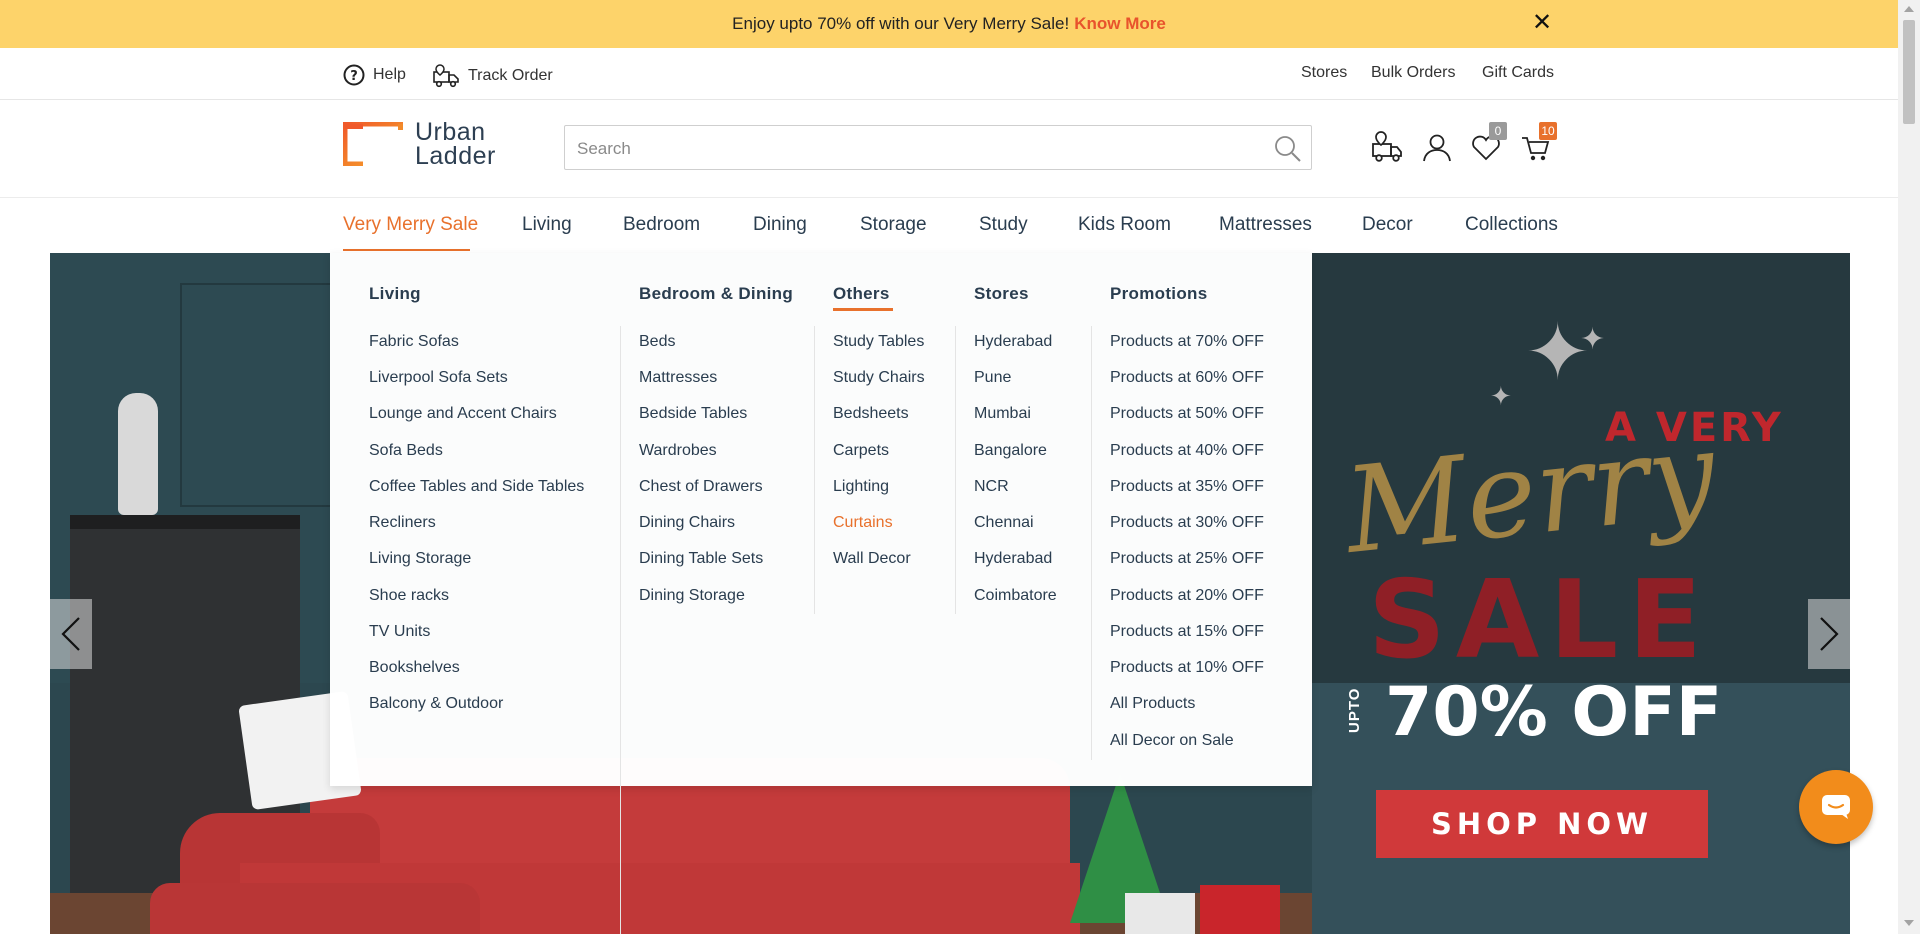  I want to click on search-button, so click(1288, 149).